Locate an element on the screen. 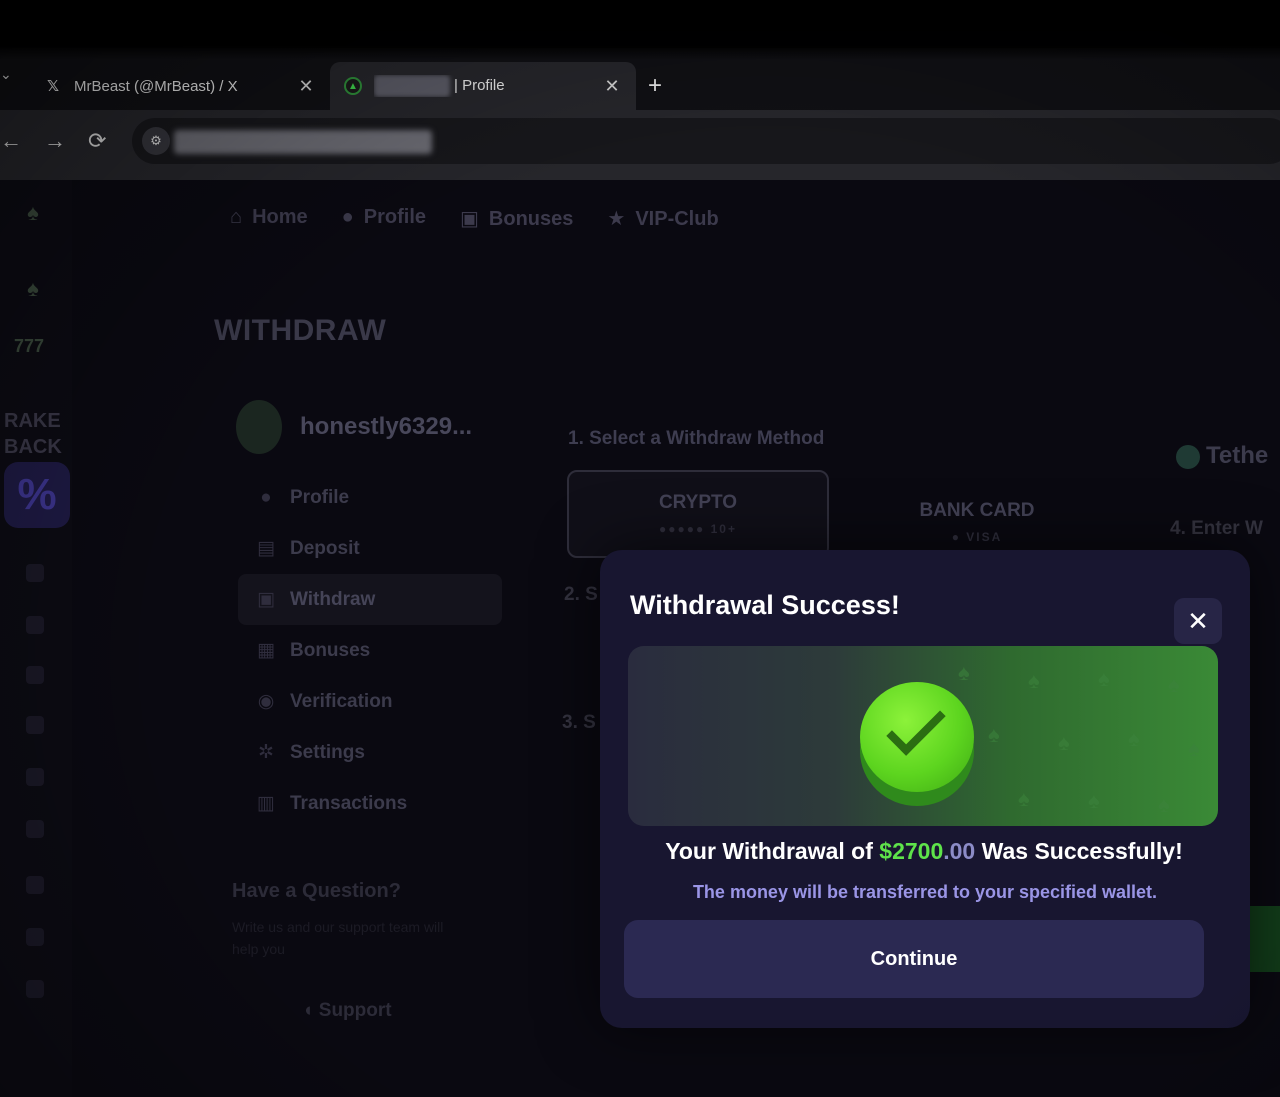  browser-toolbar: ← → ⟳ ⚙ is located at coordinates (640, 145).